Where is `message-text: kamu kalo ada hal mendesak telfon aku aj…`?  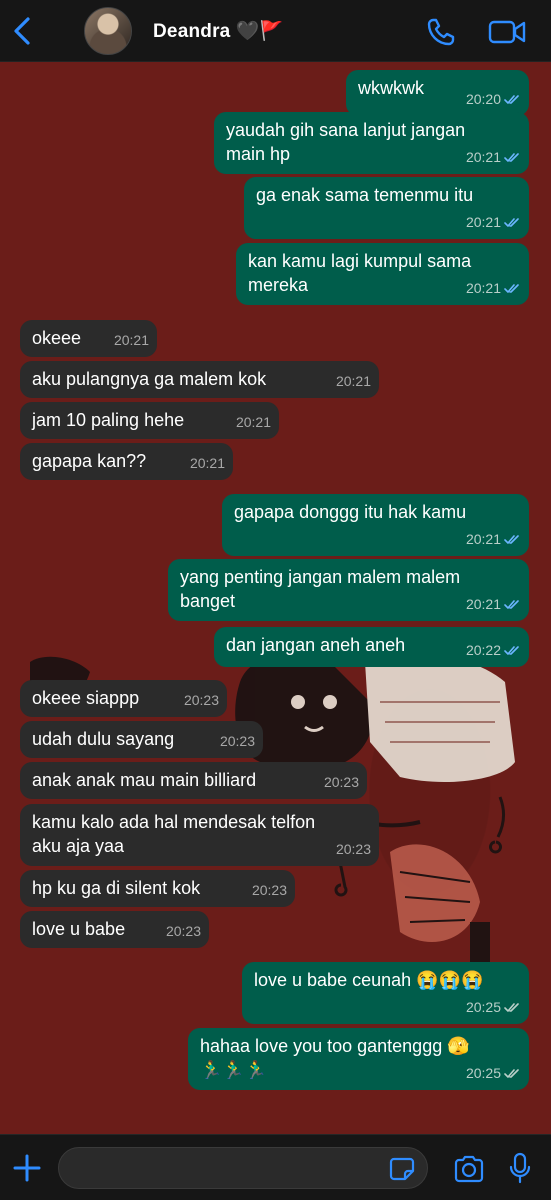 message-text: kamu kalo ada hal mendesak telfon aku aj… is located at coordinates (174, 834).